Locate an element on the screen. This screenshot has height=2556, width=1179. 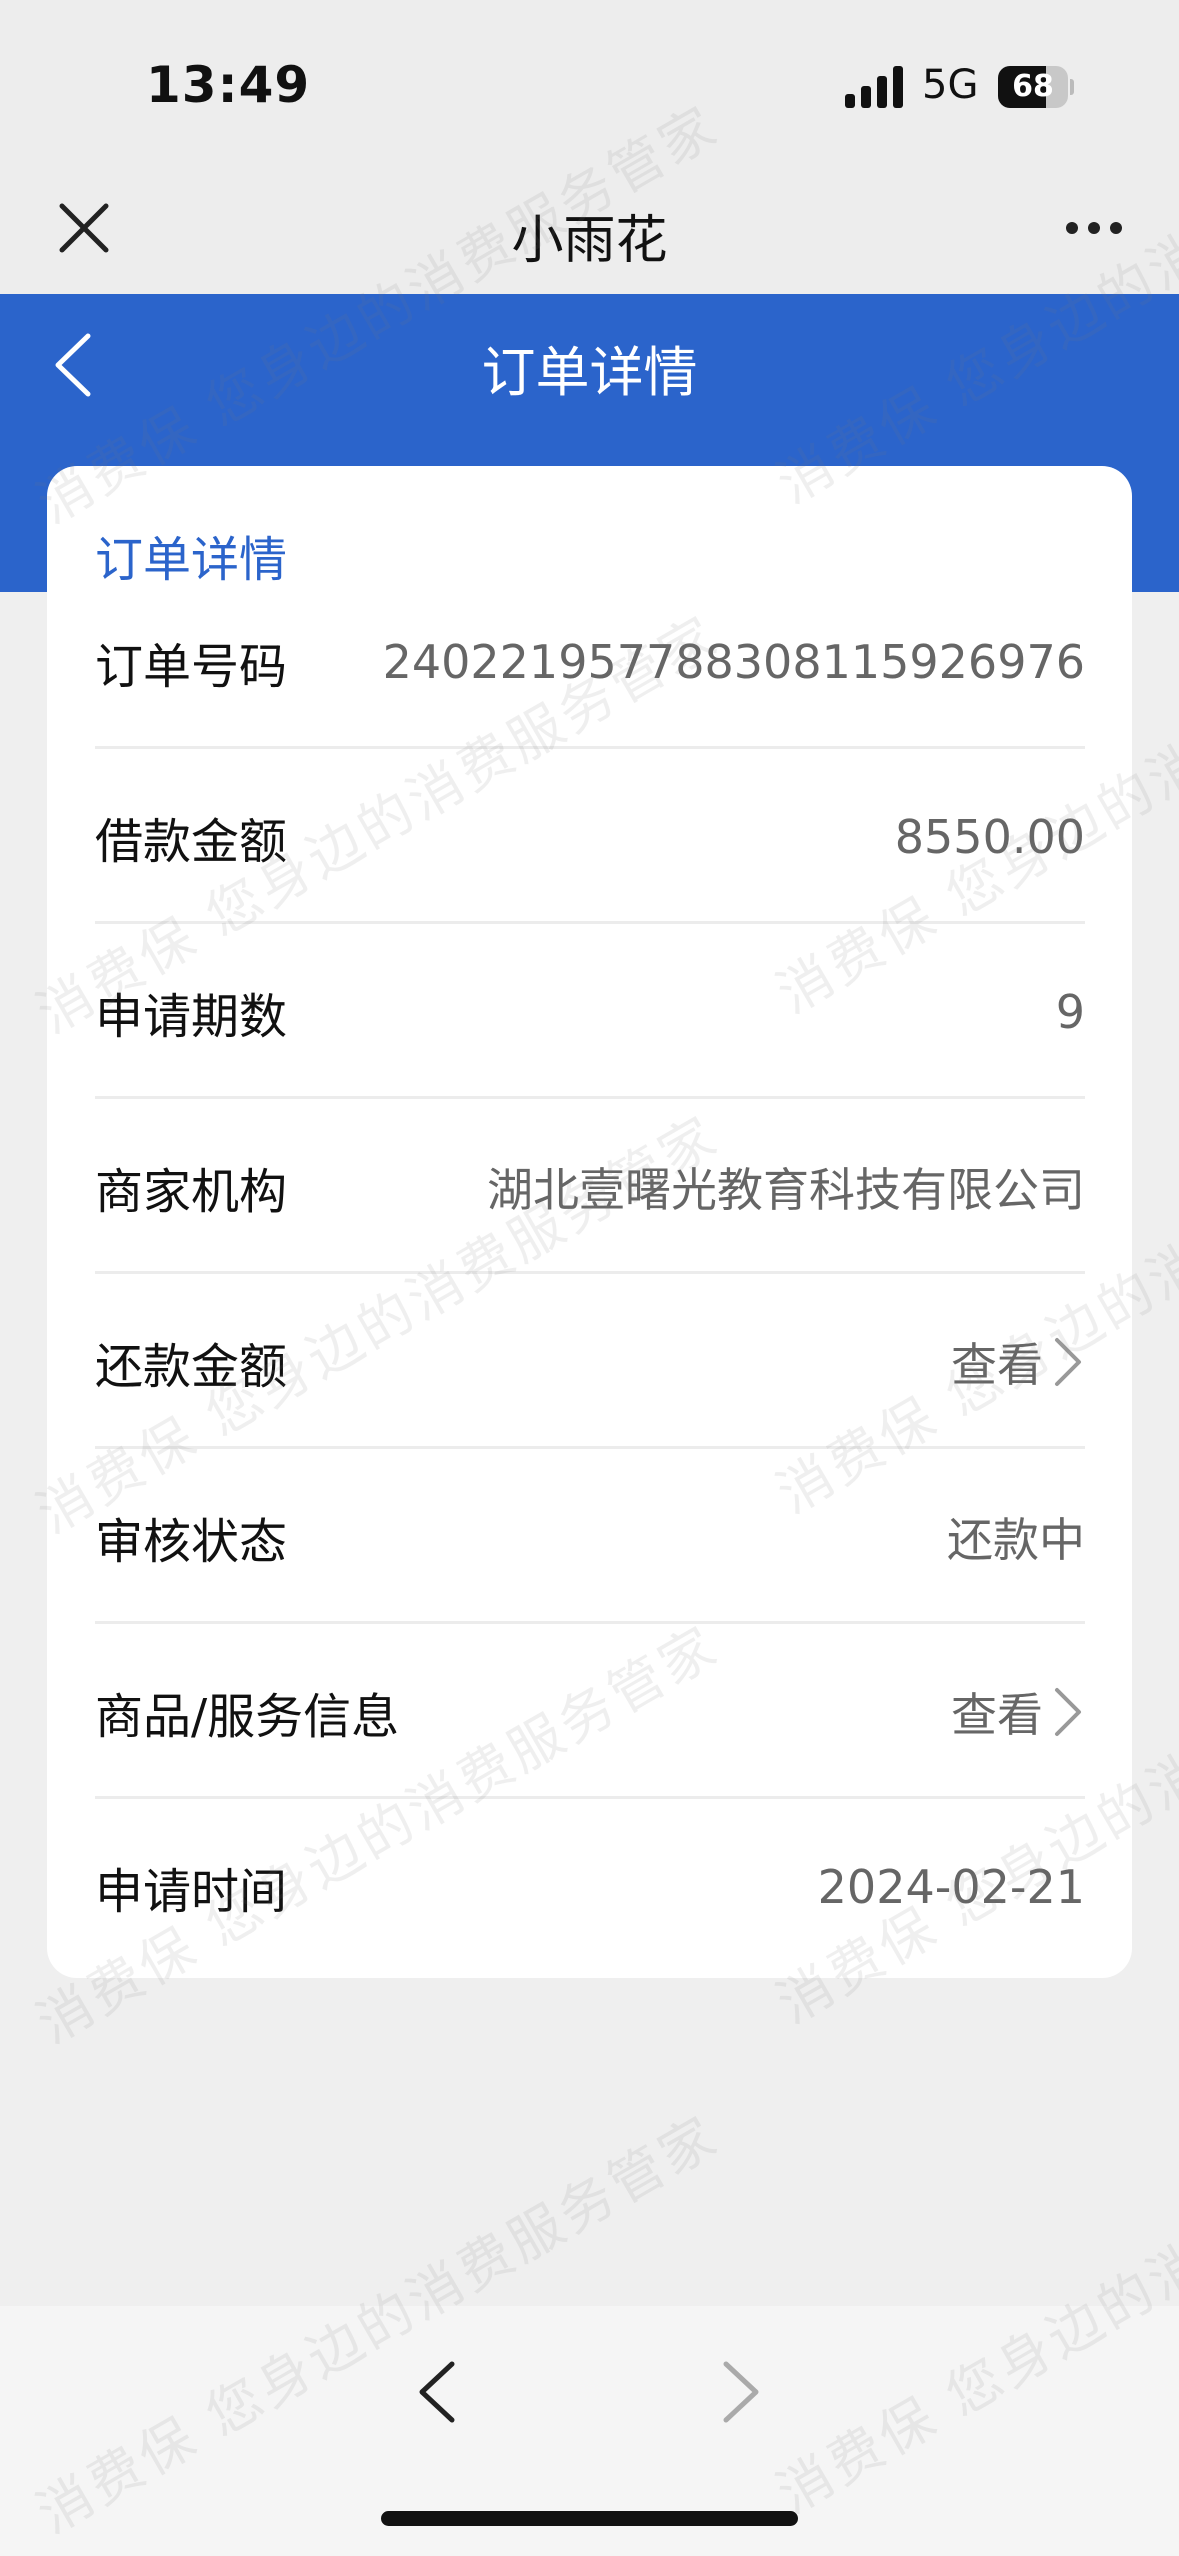
row-product-info: 商品/服务信息 查看 is located at coordinates (590, 1711).